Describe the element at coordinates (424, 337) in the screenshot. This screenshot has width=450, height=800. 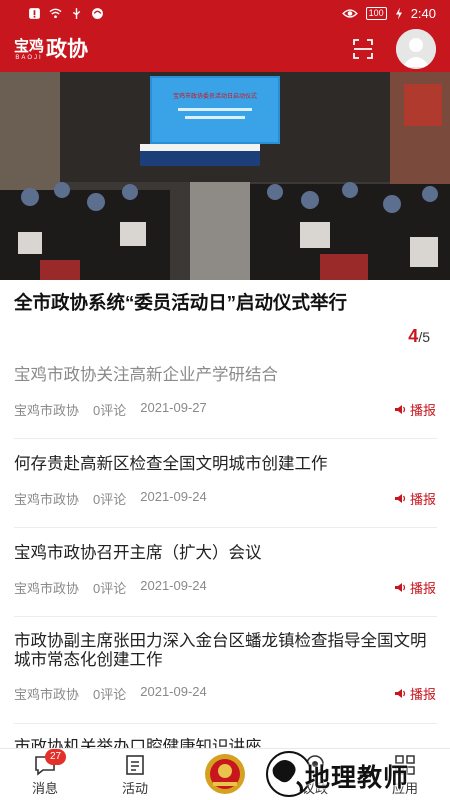
I see `banner-total: /5` at that location.